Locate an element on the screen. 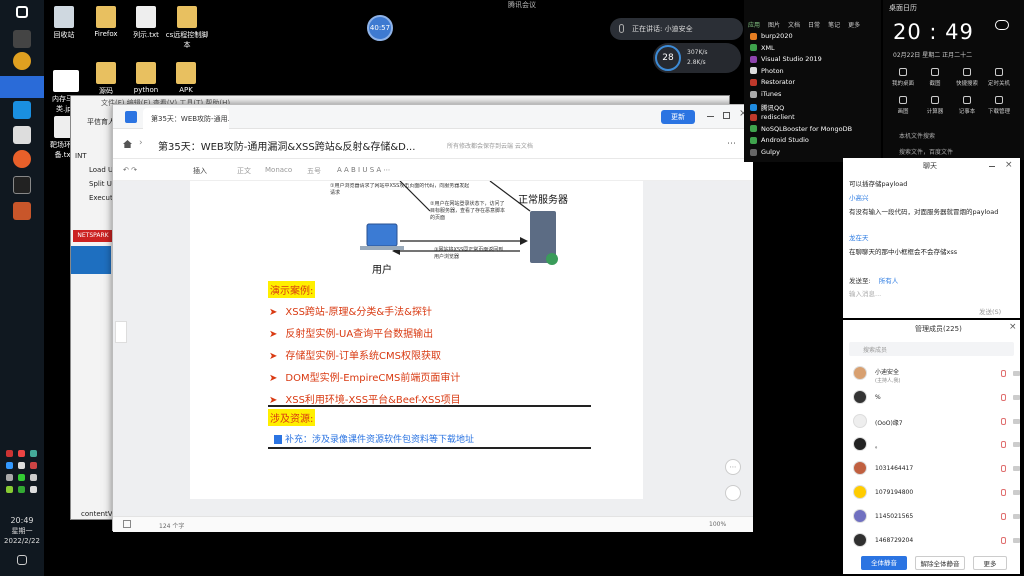 The height and width of the screenshot is (576, 1024). outline-icon is located at coordinates (127, 524).